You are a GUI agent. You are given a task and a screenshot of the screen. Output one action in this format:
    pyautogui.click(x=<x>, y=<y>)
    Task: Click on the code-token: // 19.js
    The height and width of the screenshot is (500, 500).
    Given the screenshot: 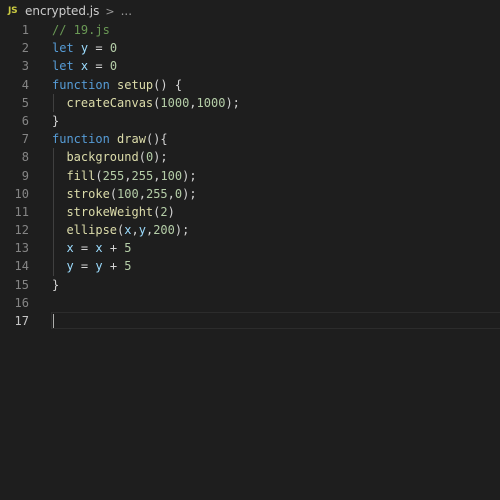 What is the action you would take?
    pyautogui.click(x=81, y=30)
    